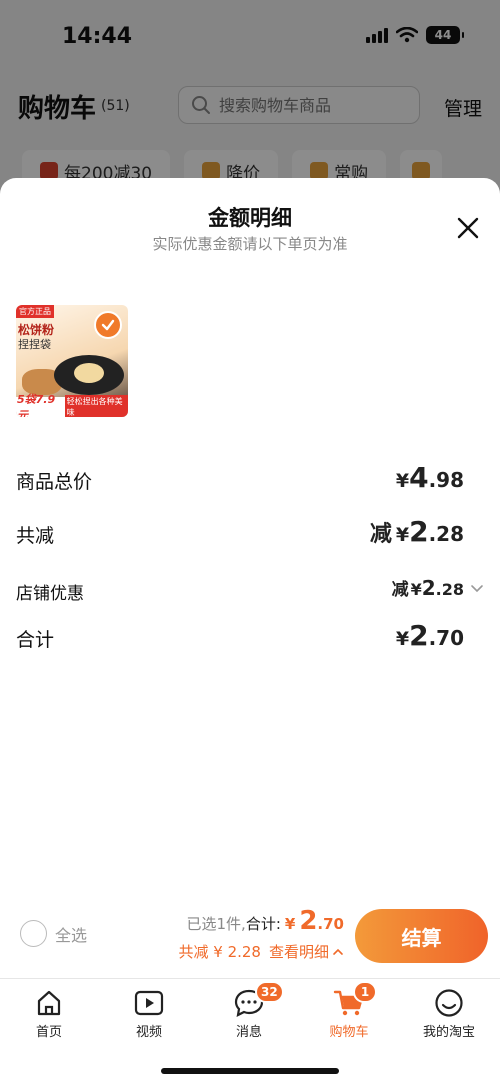  Describe the element at coordinates (349, 1032) in the screenshot. I see `tab-label: 购物车` at that location.